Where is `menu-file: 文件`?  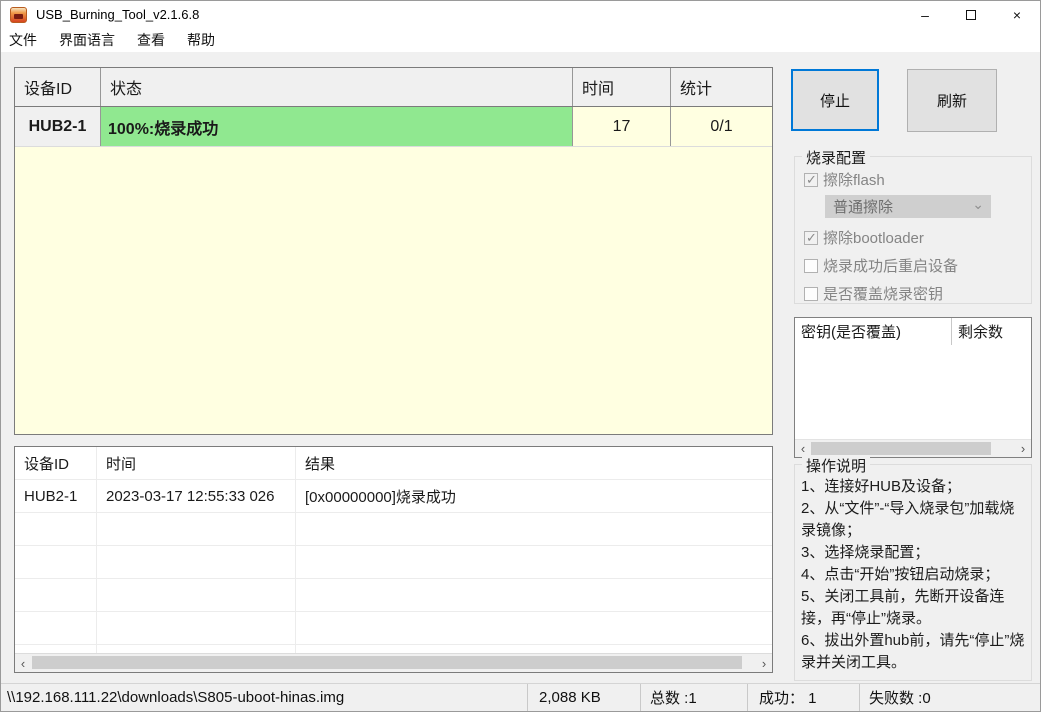
menu-file: 文件 is located at coordinates (24, 40).